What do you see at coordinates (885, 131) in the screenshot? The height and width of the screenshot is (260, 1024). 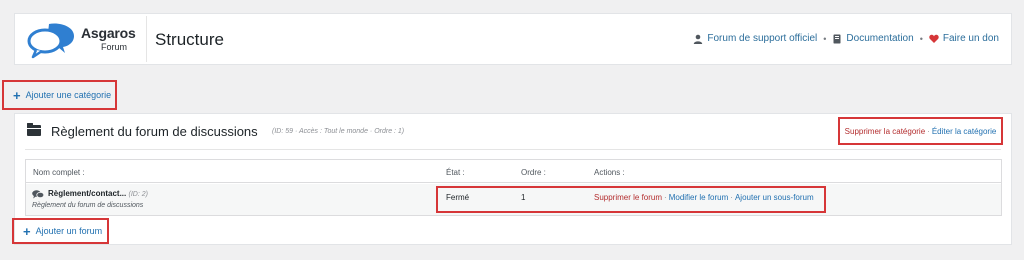 I see `delete-category-link: Supprimer la catégorie` at bounding box center [885, 131].